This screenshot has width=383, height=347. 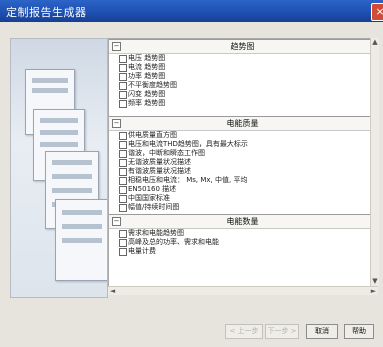 What do you see at coordinates (173, 242) in the screenshot?
I see `item-label: 高峰及总的功率、需求和电能` at bounding box center [173, 242].